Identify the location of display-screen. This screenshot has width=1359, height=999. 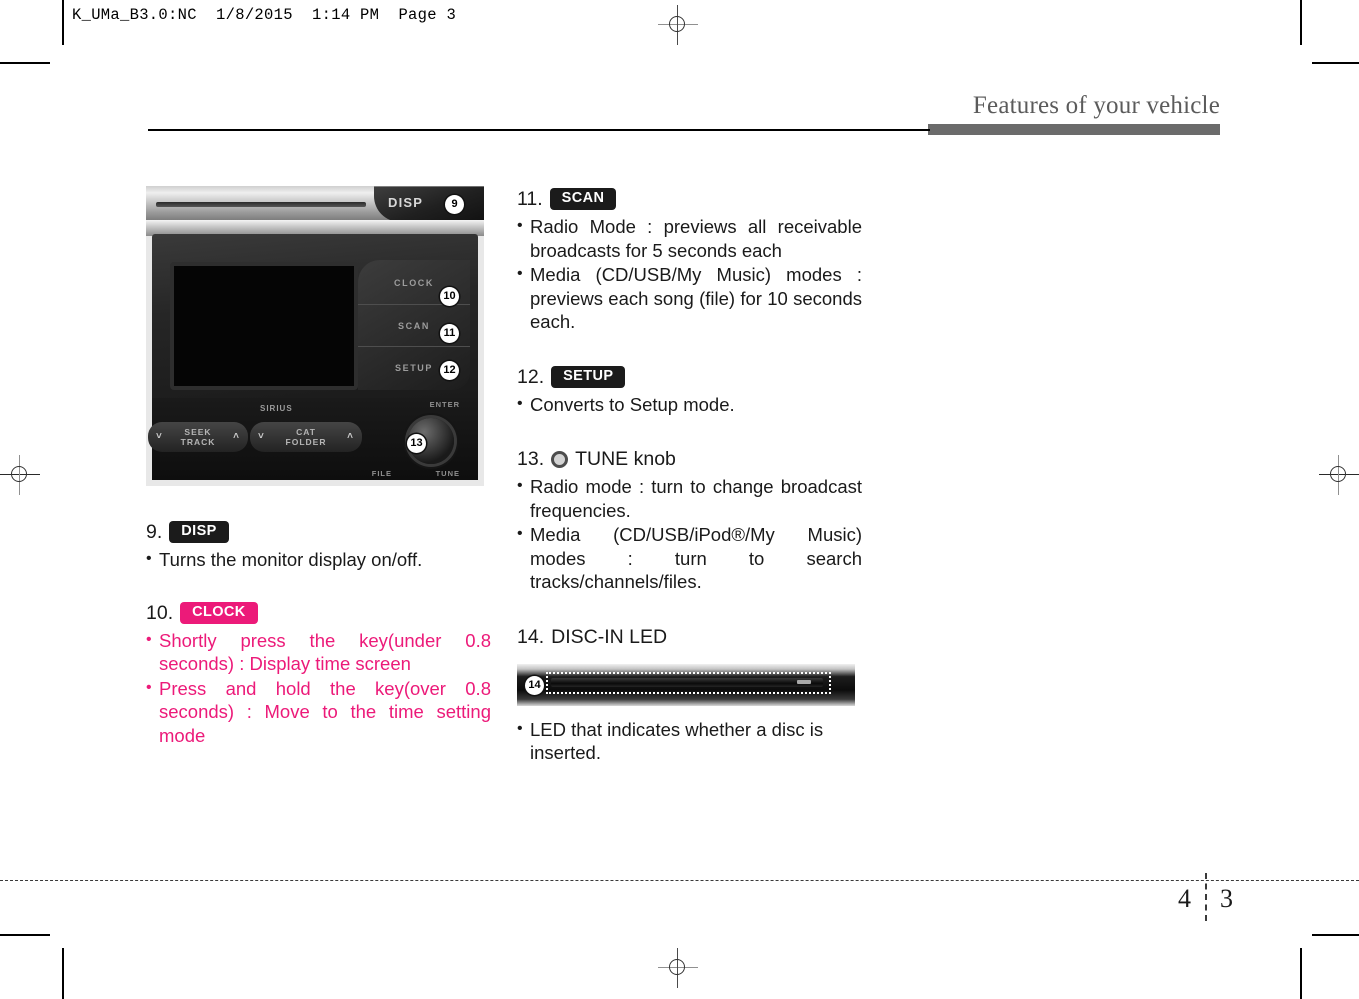
(264, 326).